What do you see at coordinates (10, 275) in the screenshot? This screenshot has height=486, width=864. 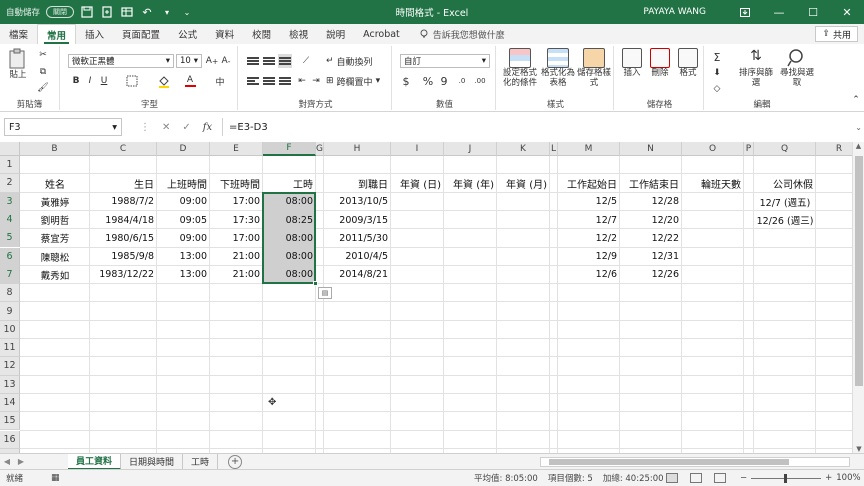 I see `row-header-7: 7` at bounding box center [10, 275].